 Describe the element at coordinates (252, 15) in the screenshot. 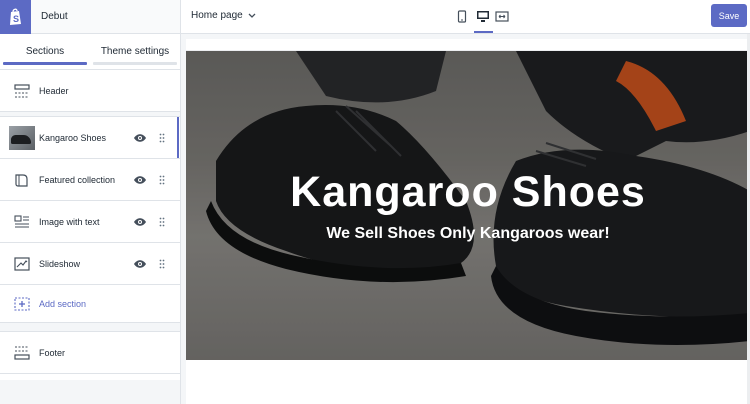

I see `chevron-down-icon` at that location.